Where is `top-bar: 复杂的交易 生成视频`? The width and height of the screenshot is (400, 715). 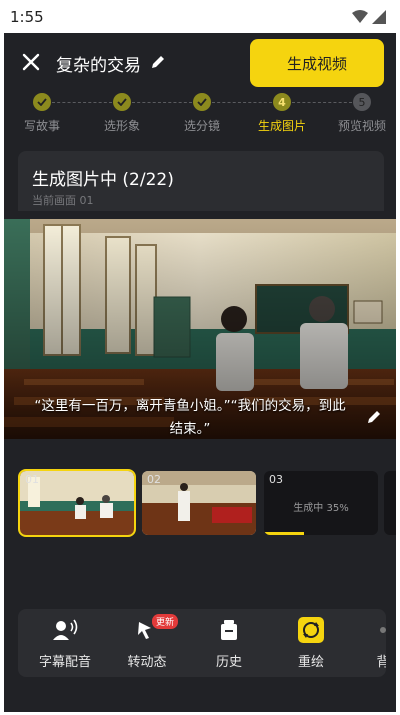 top-bar: 复杂的交易 生成视频 is located at coordinates (200, 64).